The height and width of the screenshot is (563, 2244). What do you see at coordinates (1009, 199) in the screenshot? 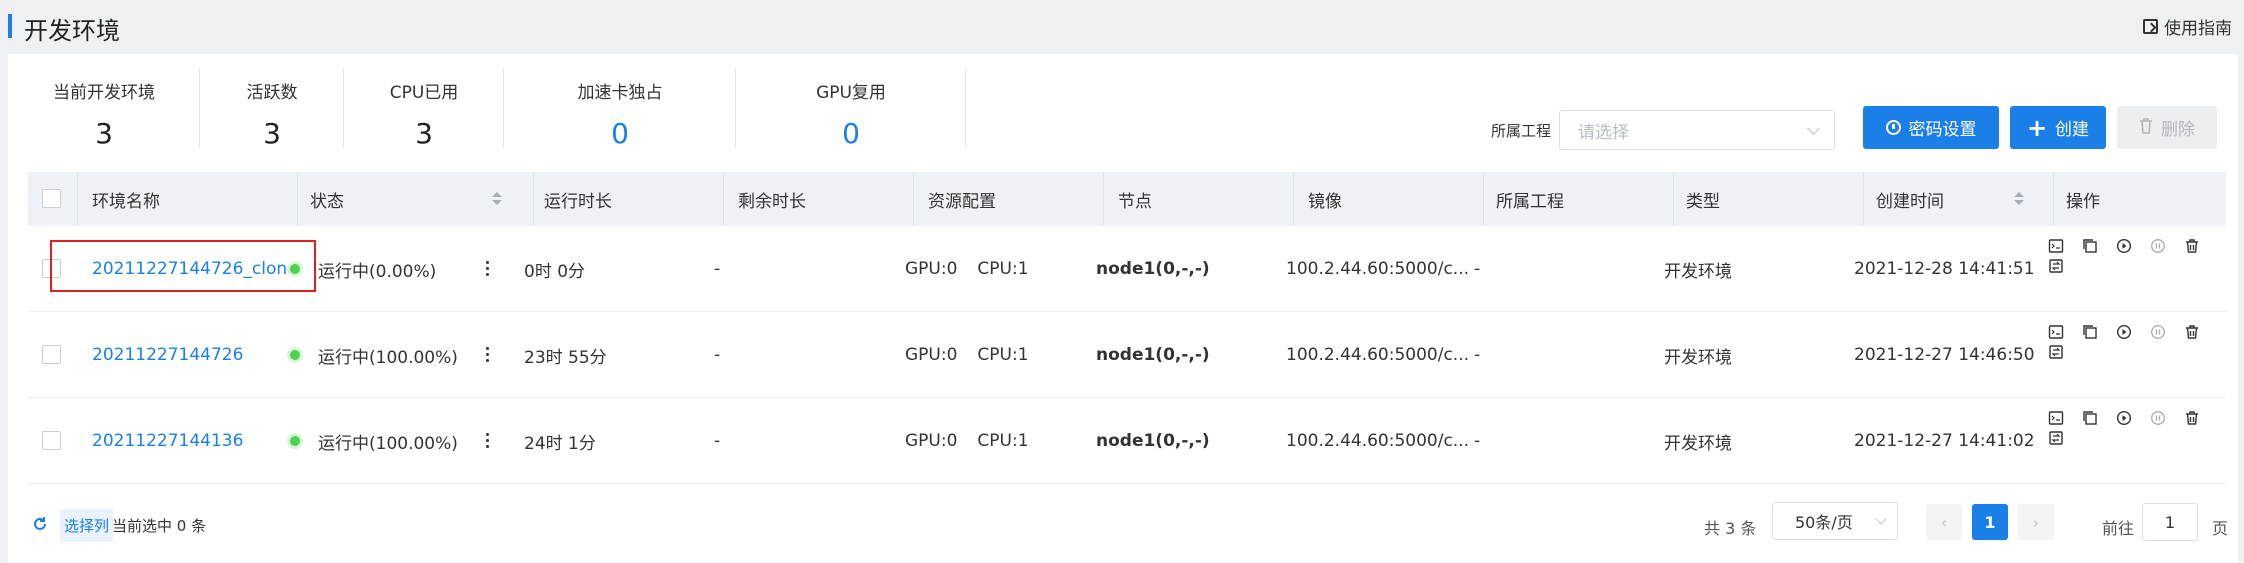
I see `column-header-resources: 资源配置` at bounding box center [1009, 199].